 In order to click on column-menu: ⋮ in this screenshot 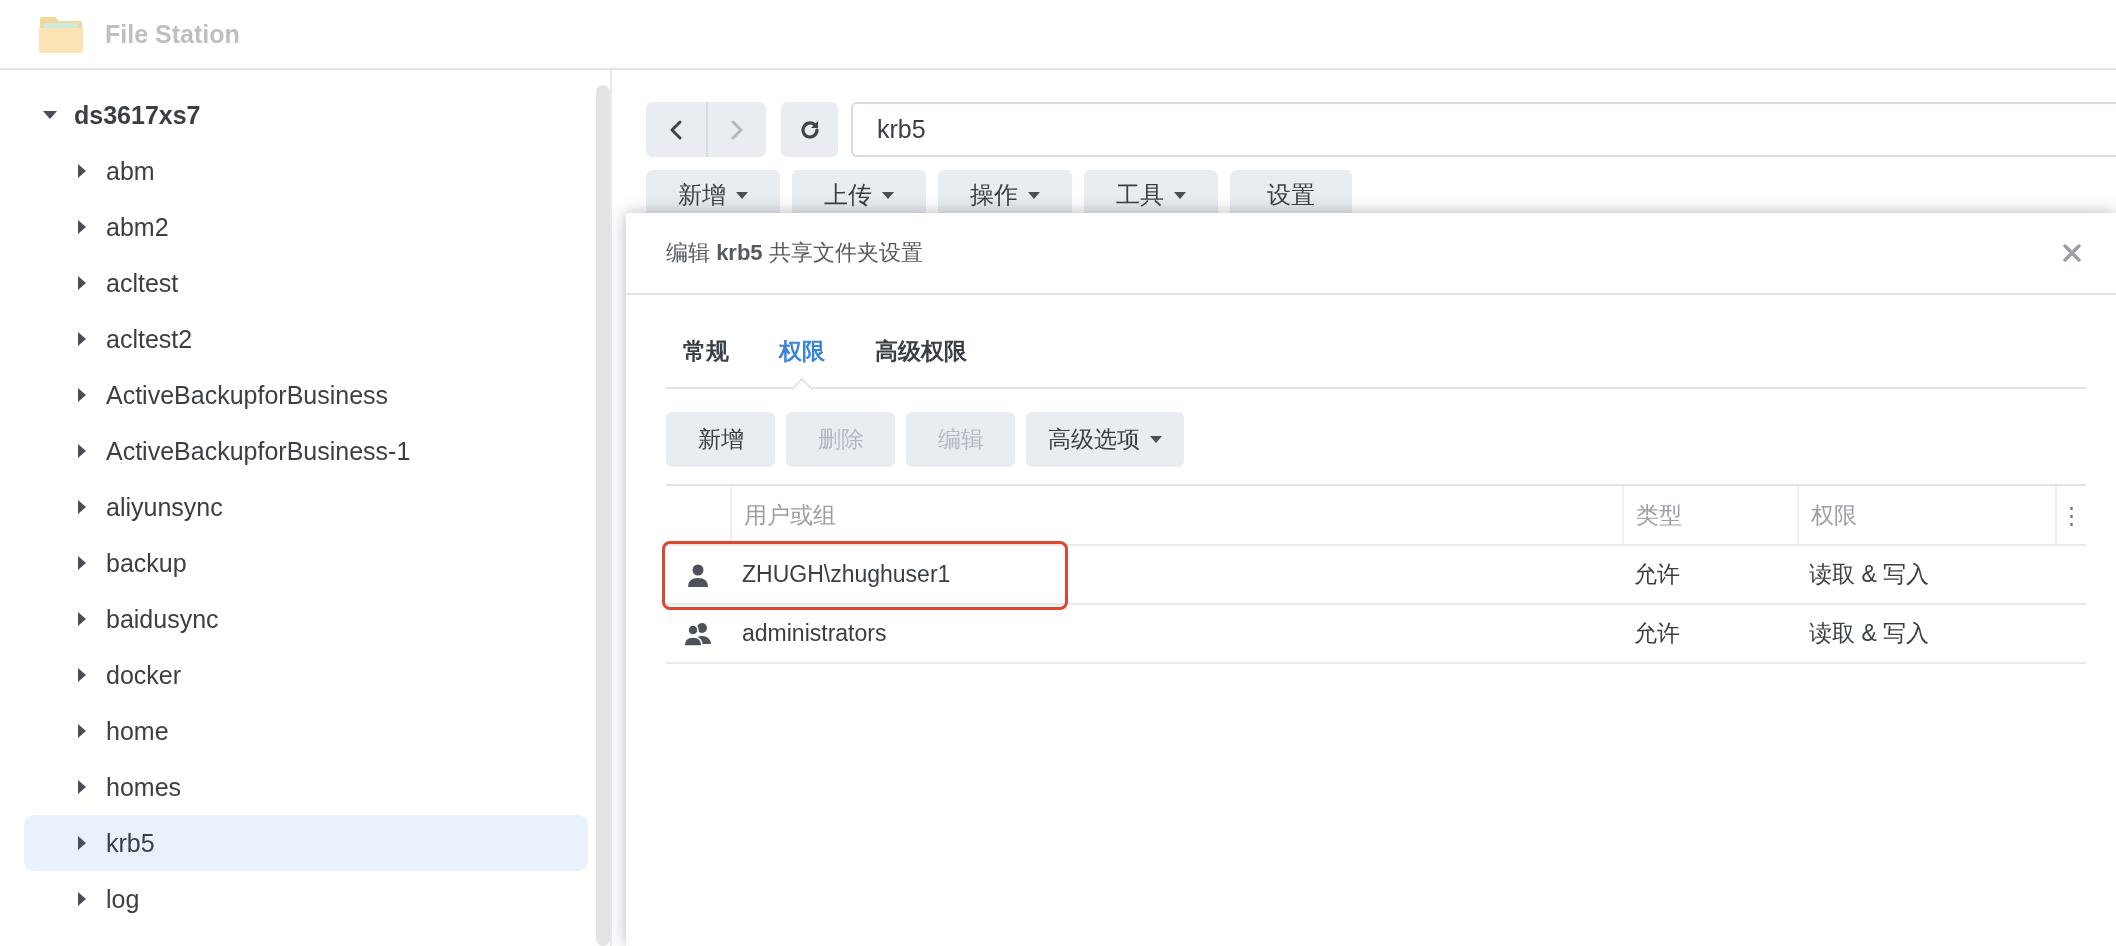, I will do `click(2071, 515)`.